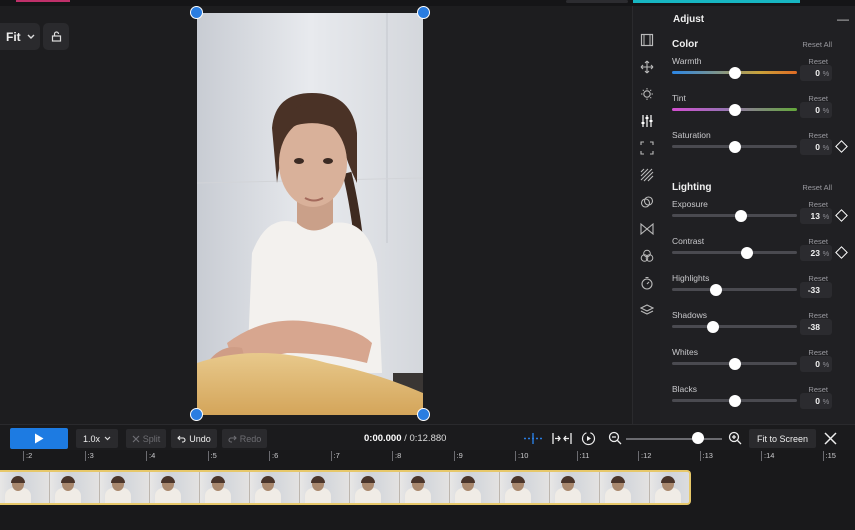 The height and width of the screenshot is (530, 855). What do you see at coordinates (89, 456) in the screenshot?
I see `ruler-tick: :3` at bounding box center [89, 456].